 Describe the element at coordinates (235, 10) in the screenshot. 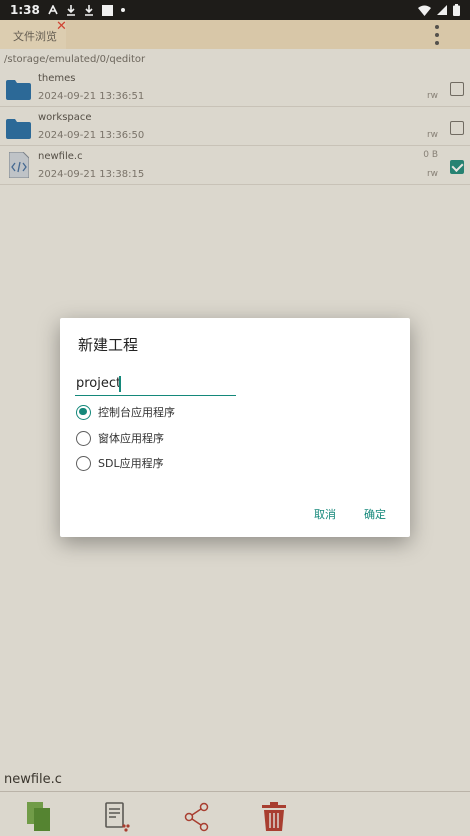

I see `status-bar: 1:38` at that location.